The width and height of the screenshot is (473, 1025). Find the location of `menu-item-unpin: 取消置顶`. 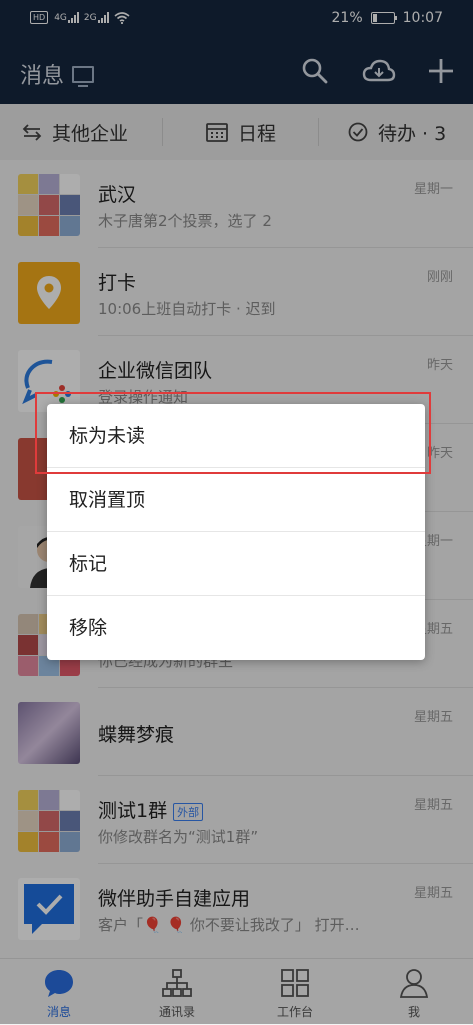

menu-item-unpin: 取消置顶 is located at coordinates (236, 500).